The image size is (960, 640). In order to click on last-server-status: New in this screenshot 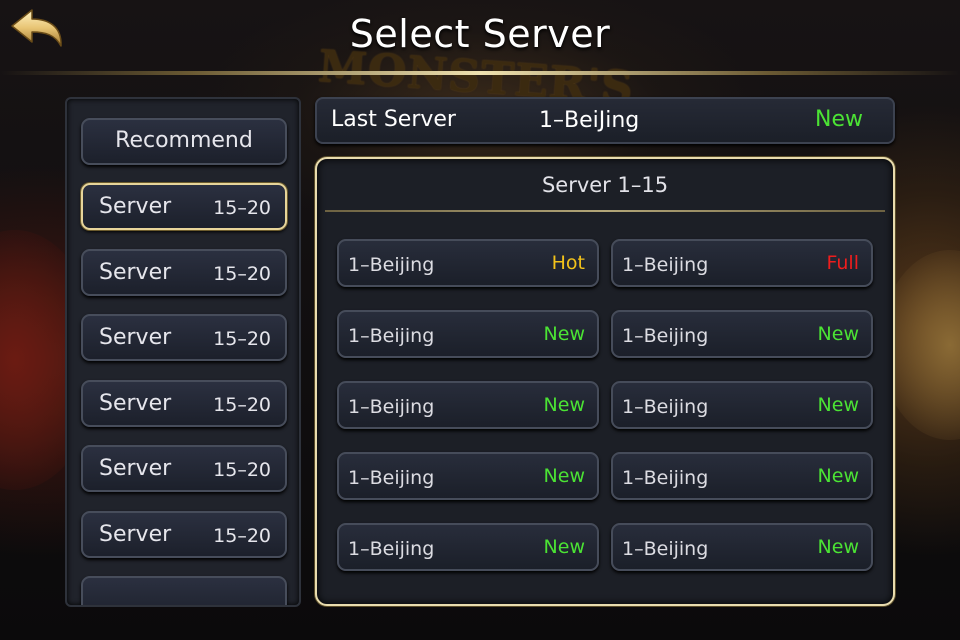, I will do `click(839, 119)`.